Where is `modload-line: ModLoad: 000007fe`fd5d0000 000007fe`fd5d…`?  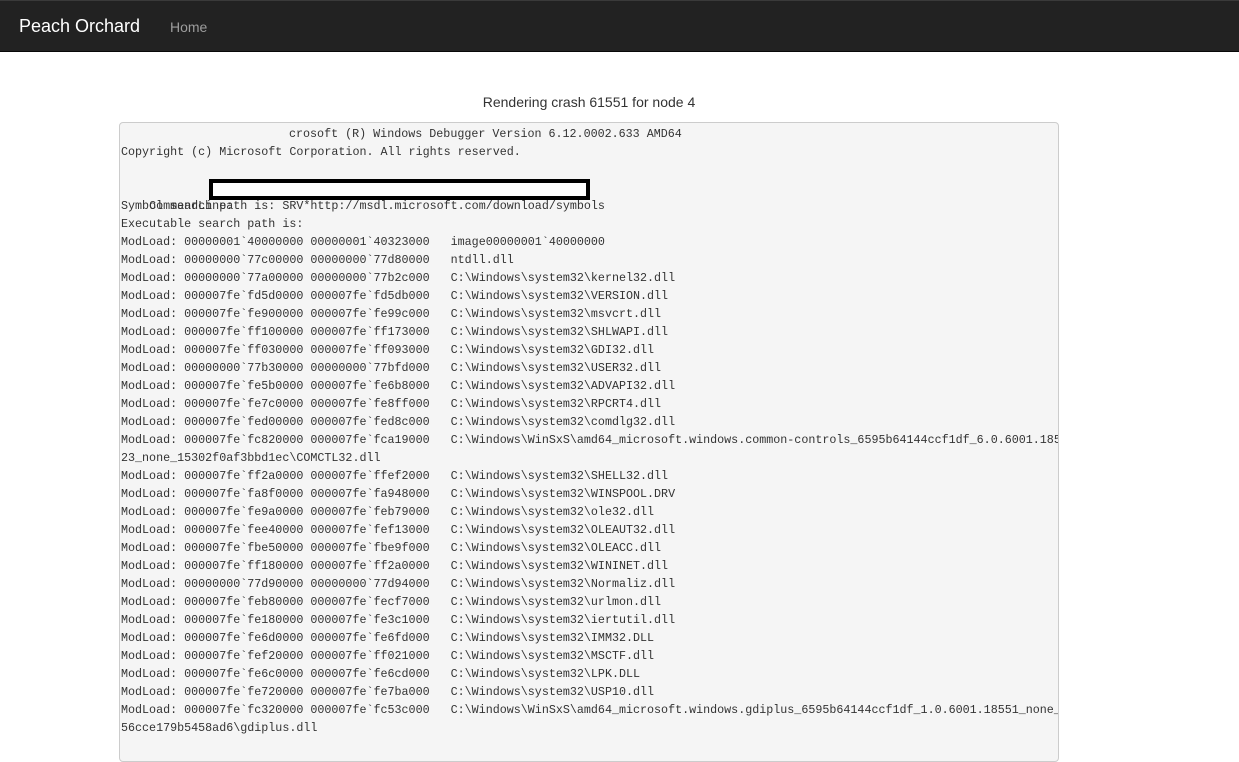
modload-line: ModLoad: 000007fe`fd5d0000 000007fe`fd5d… is located at coordinates (395, 296).